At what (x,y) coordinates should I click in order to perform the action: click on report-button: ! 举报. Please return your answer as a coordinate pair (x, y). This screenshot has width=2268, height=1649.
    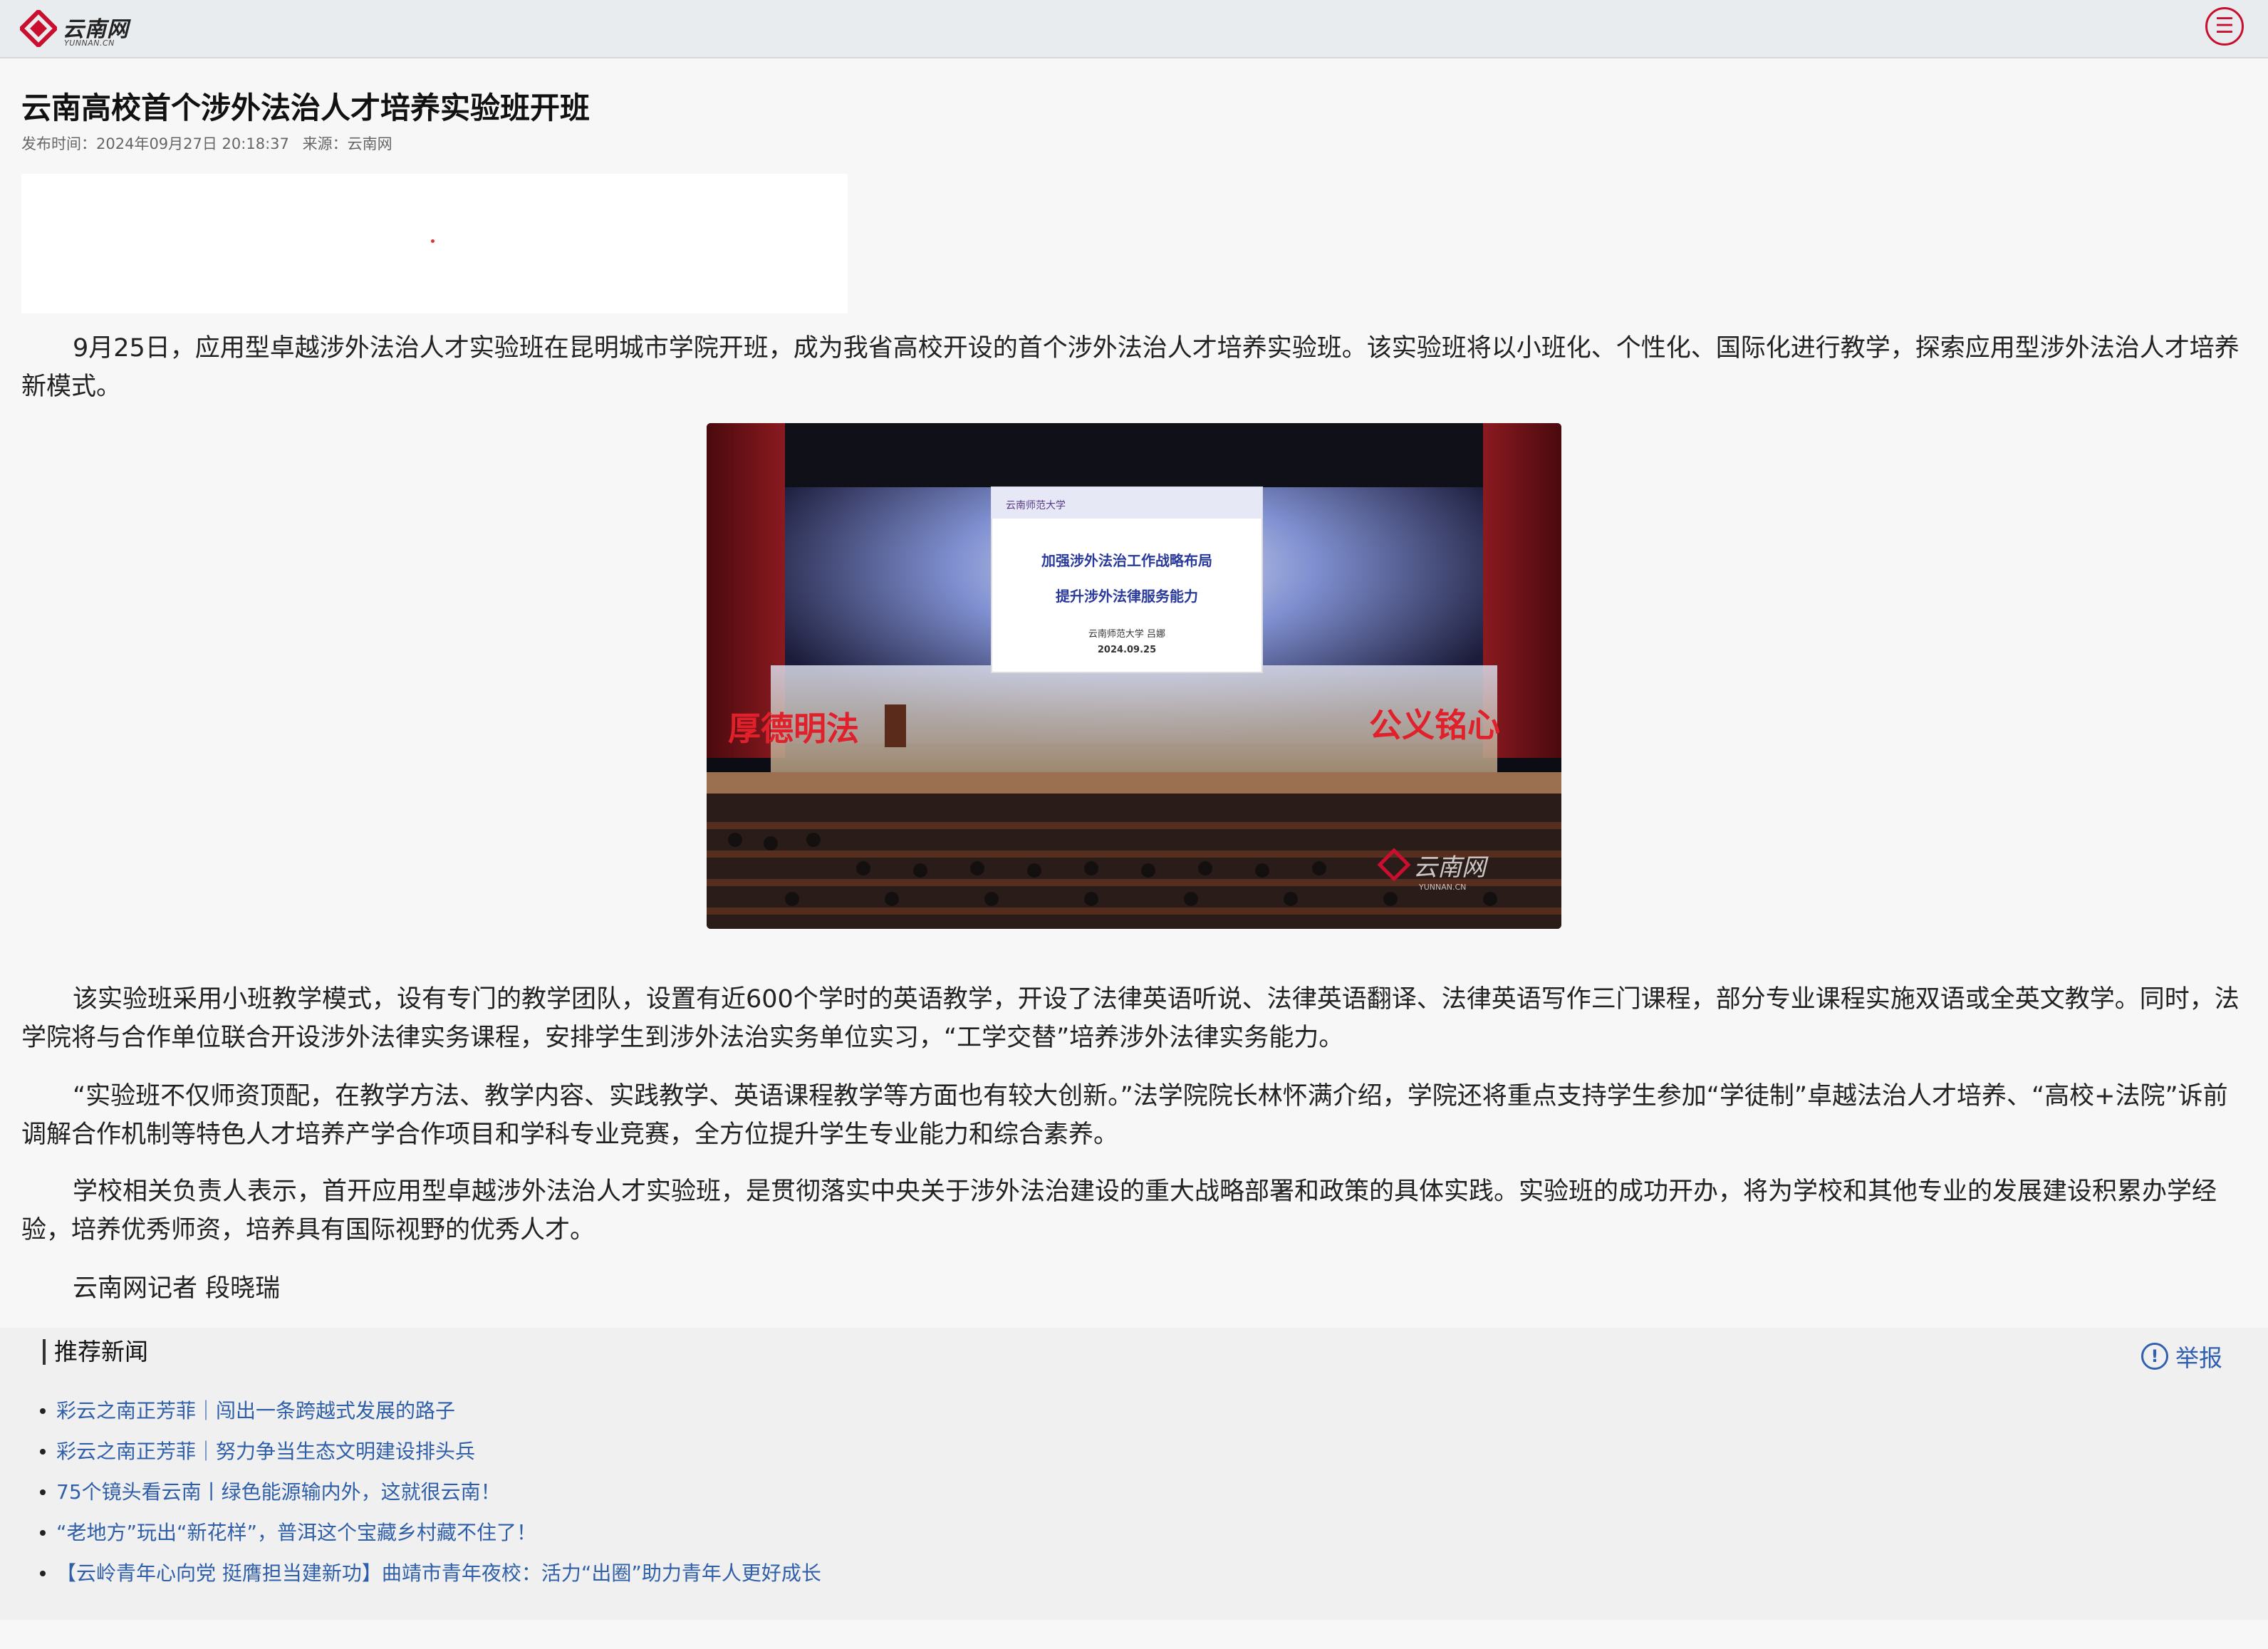
    Looking at the image, I should click on (2181, 1356).